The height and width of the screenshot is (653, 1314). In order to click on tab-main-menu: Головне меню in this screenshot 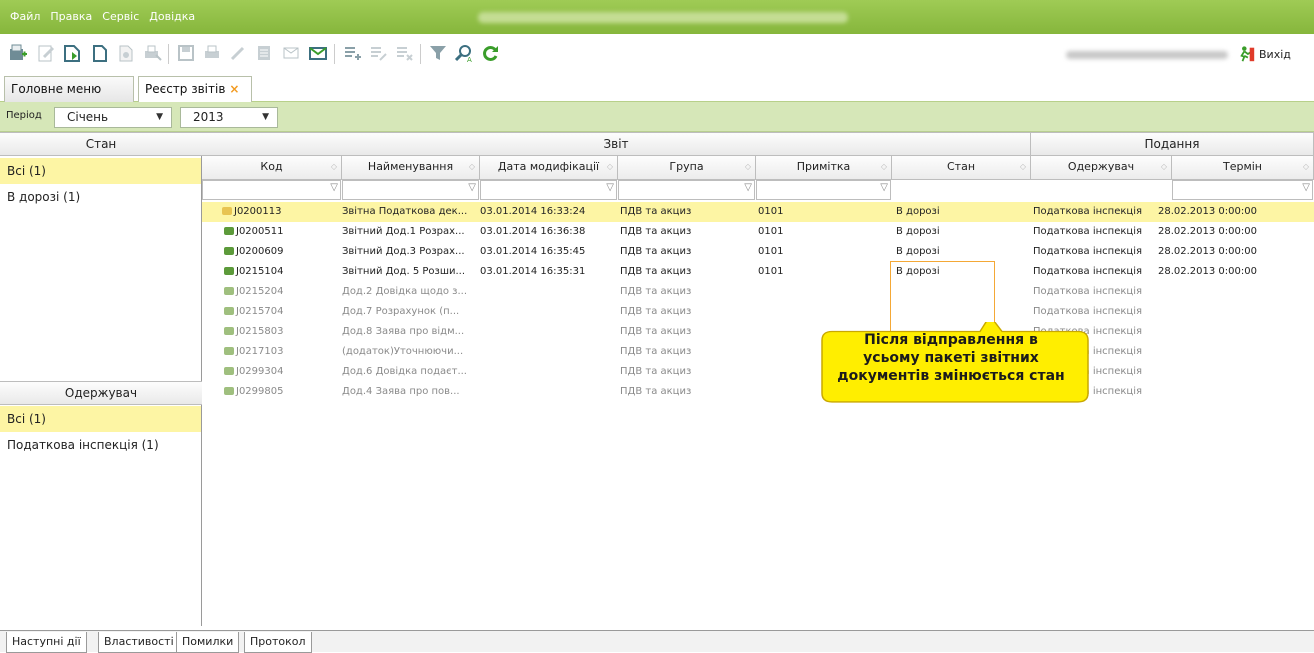, I will do `click(69, 89)`.